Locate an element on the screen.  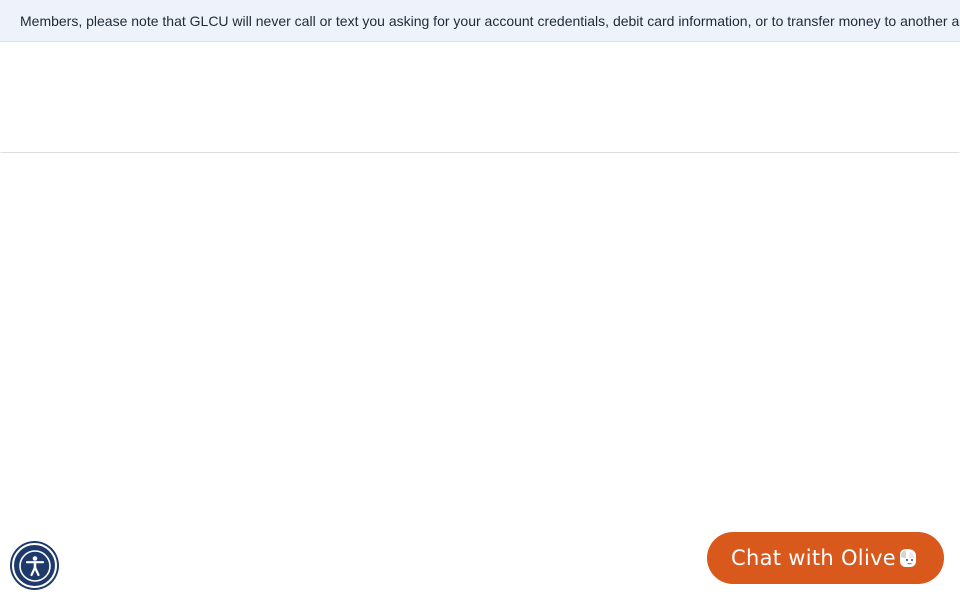
olive-avatar-icon is located at coordinates (908, 558).